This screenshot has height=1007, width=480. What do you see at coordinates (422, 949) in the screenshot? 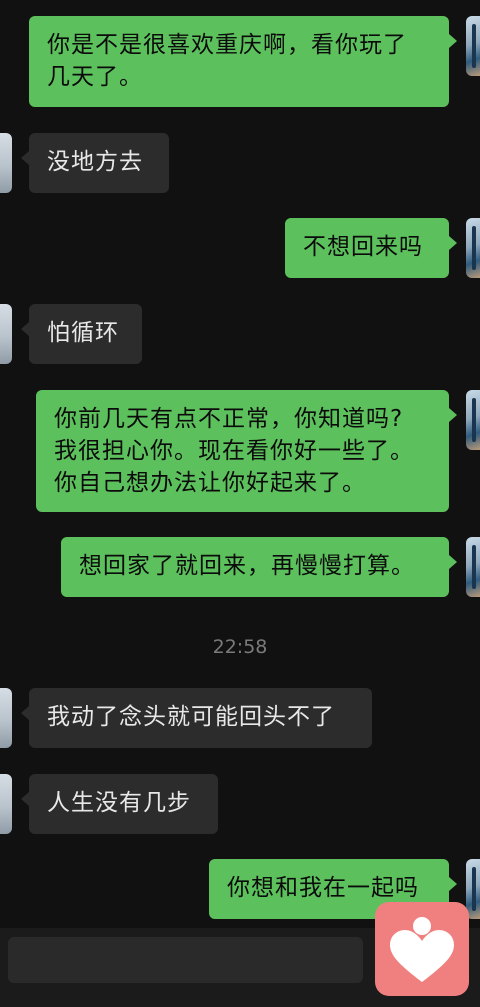
I see `heart-person-icon` at bounding box center [422, 949].